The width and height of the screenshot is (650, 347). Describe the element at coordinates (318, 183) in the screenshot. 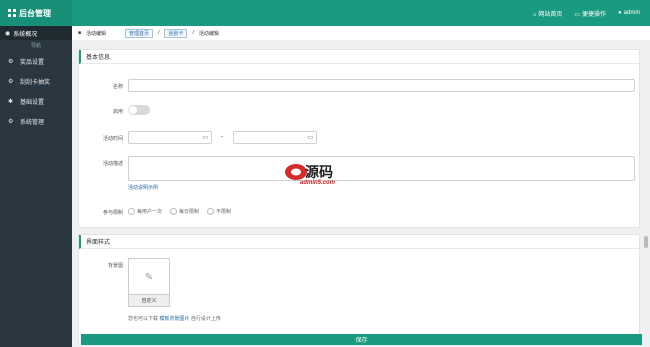

I see `watermark-domain: admin5.com` at that location.